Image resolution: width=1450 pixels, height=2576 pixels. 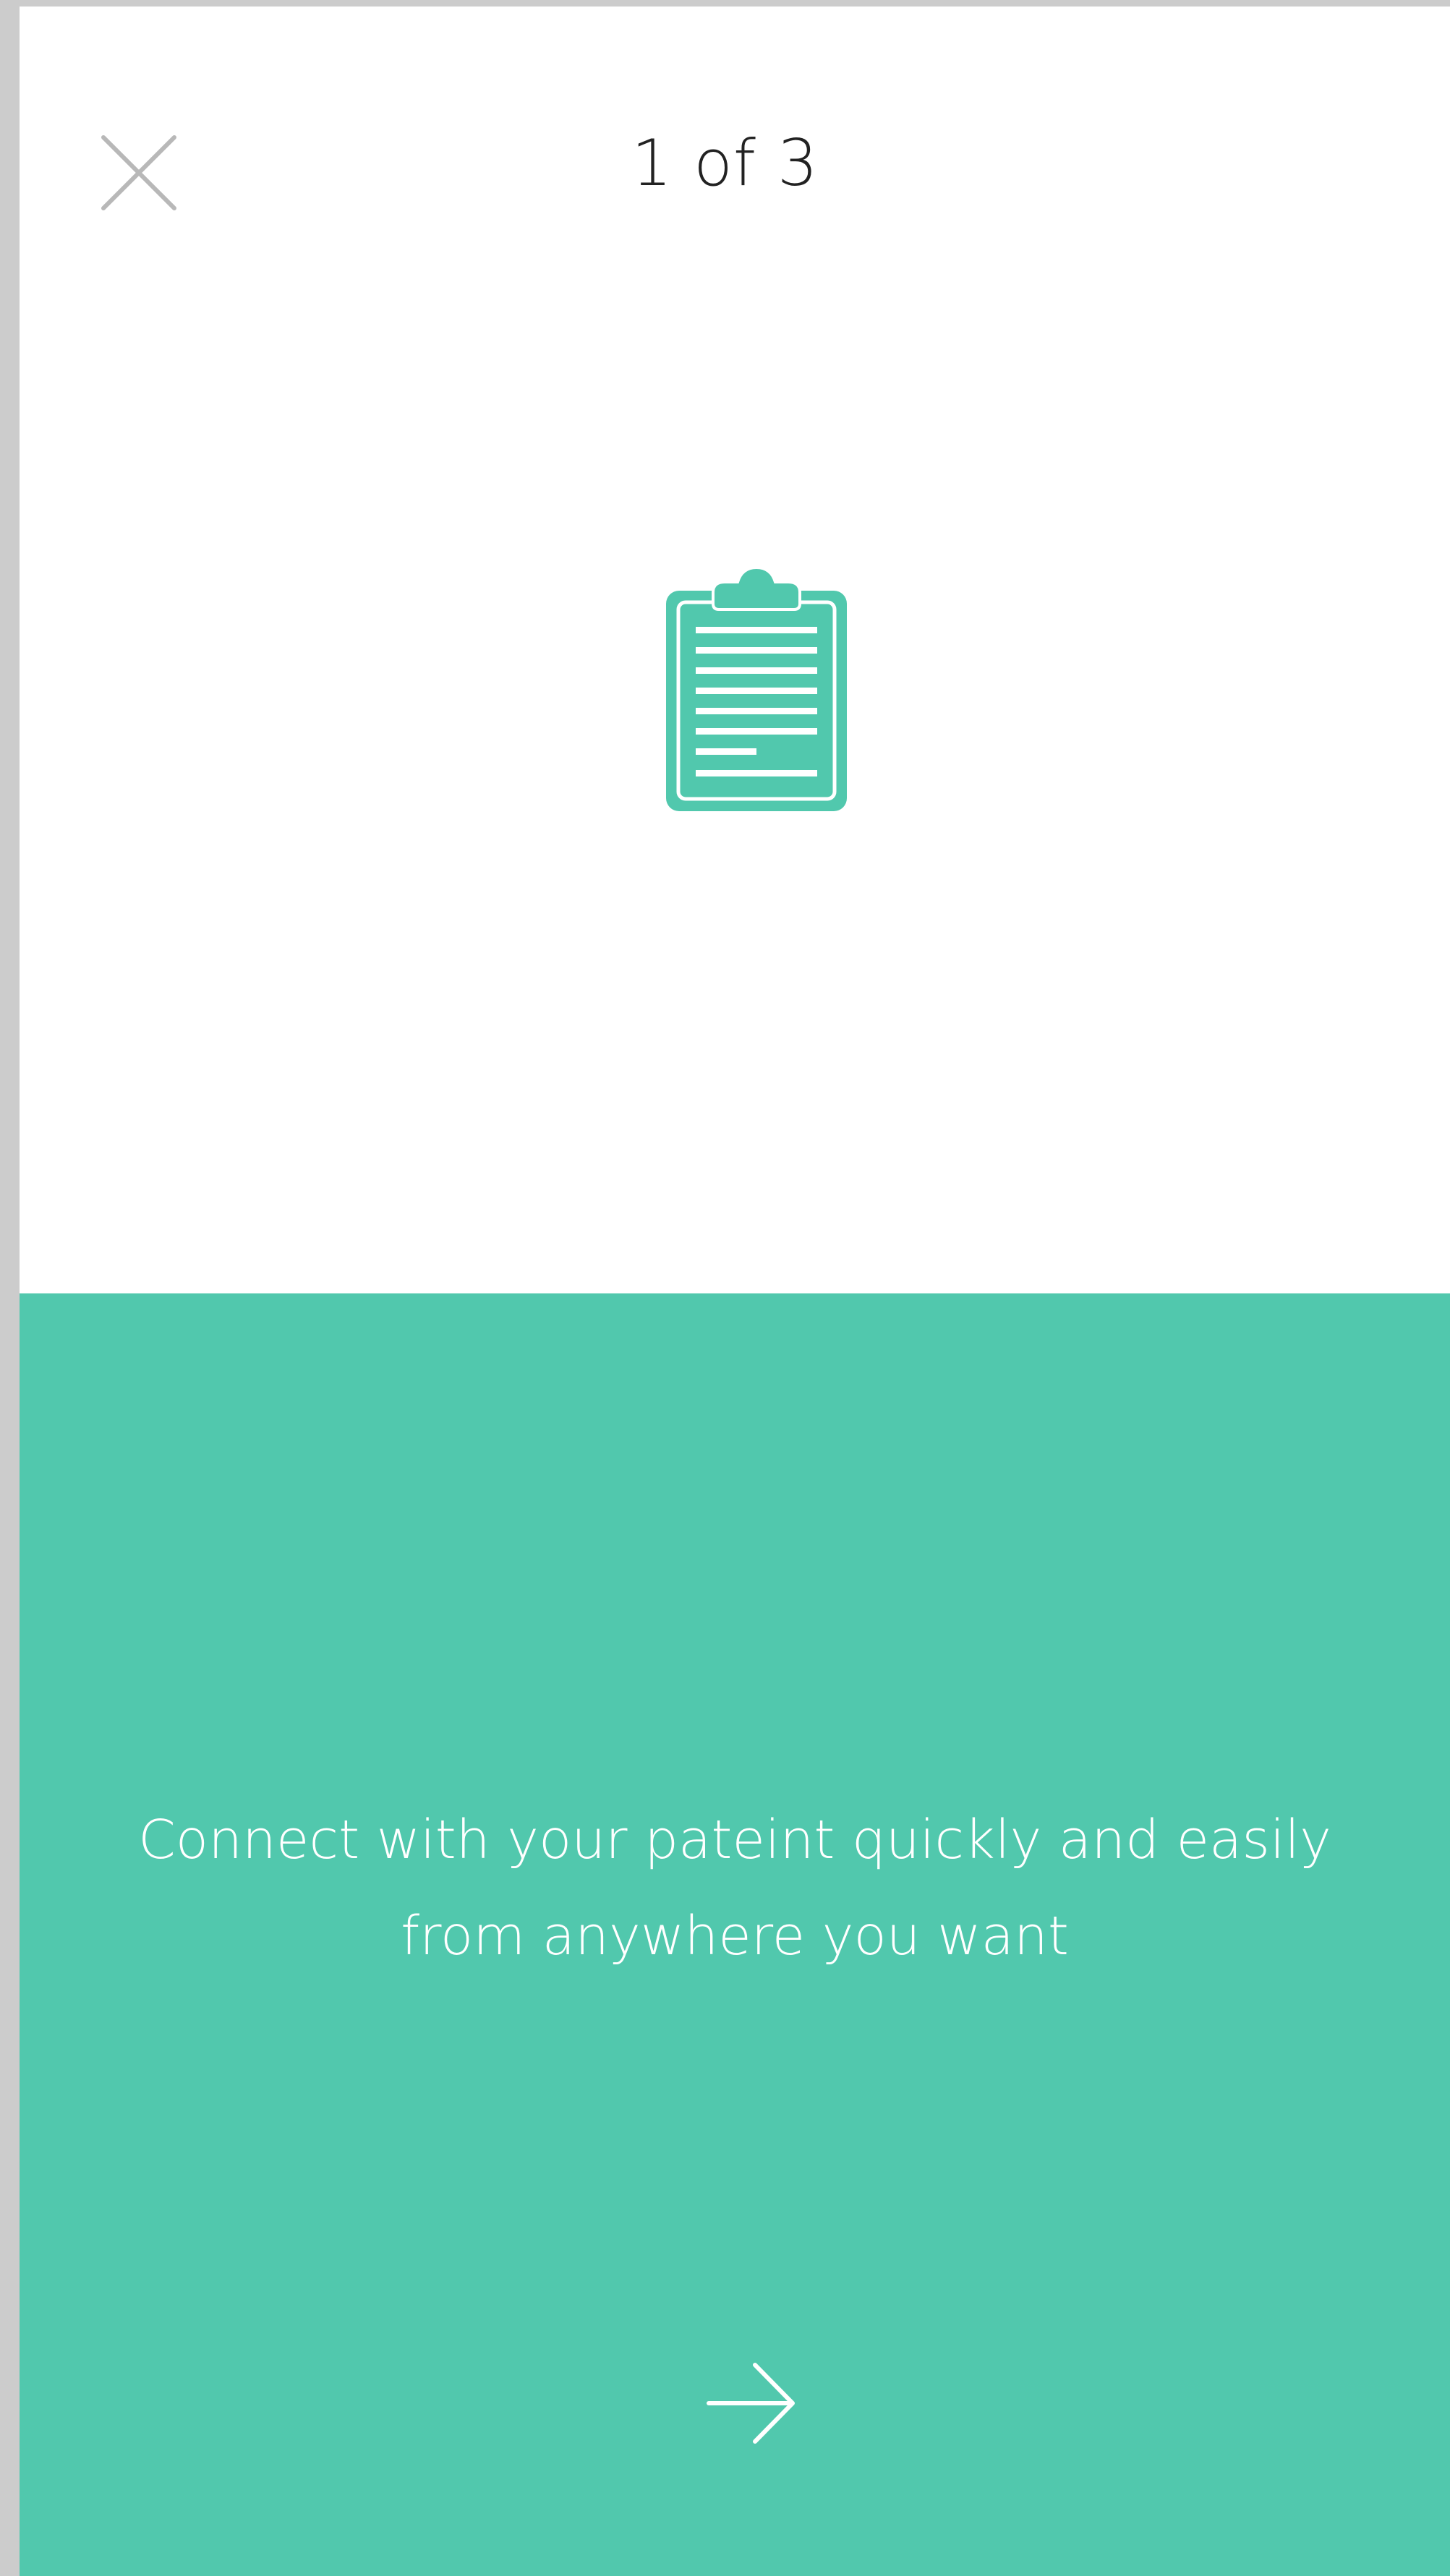 I want to click on arrow-right-icon, so click(x=751, y=2403).